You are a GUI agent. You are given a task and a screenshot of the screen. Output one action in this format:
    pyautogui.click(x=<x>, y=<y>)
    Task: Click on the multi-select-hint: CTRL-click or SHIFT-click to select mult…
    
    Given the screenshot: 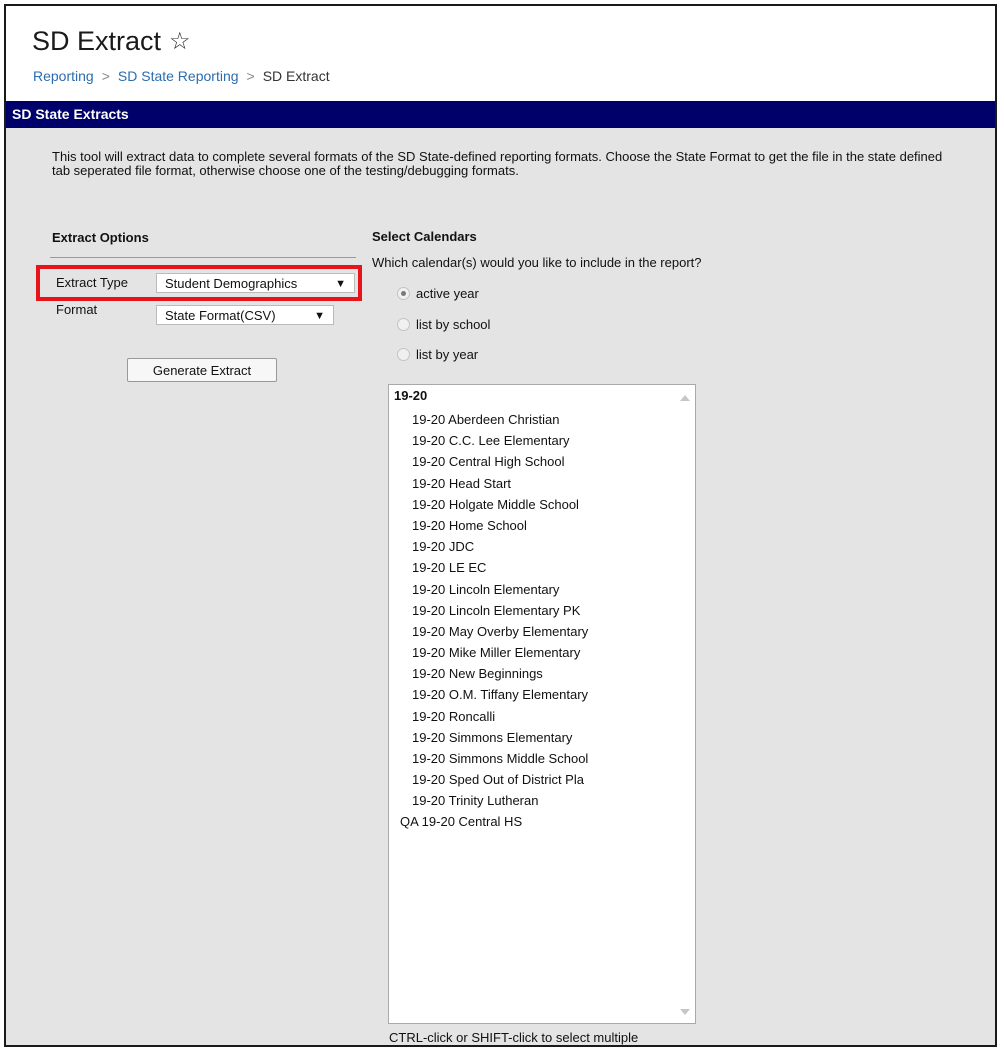 What is the action you would take?
    pyautogui.click(x=514, y=1037)
    